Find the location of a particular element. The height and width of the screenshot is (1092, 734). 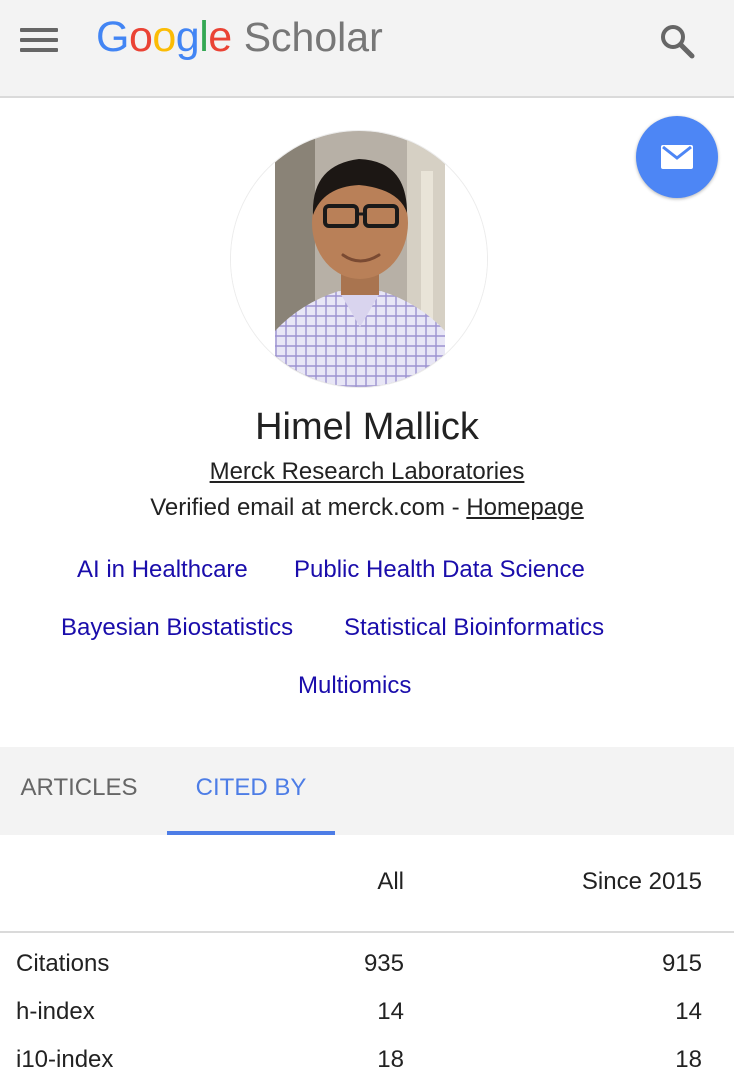

metric-all-value: 14 is located at coordinates (390, 1011).